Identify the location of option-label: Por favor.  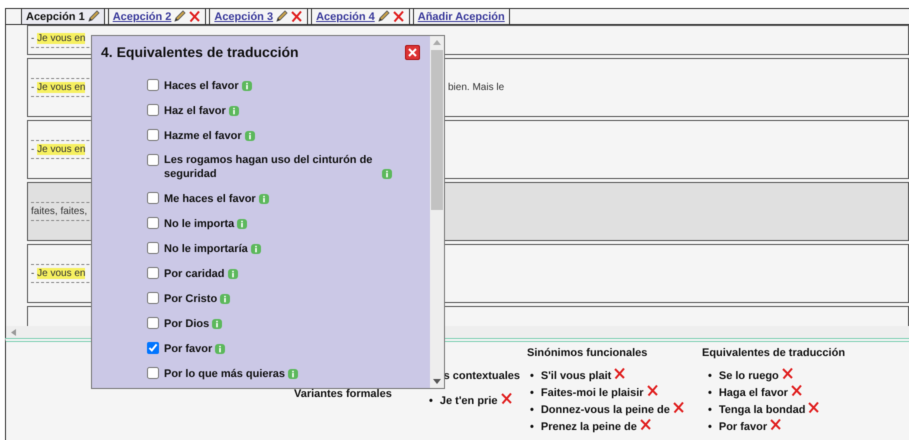
(188, 349).